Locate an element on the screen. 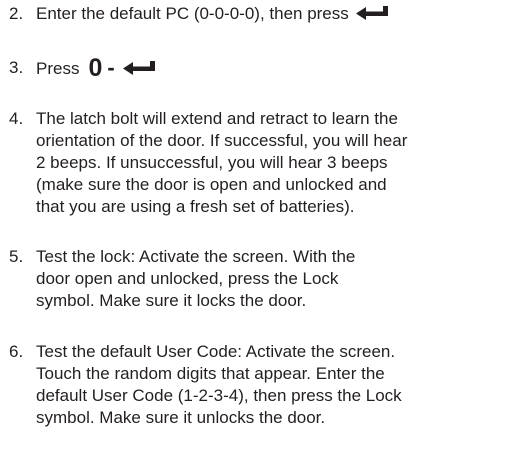 The height and width of the screenshot is (473, 510). step-line: symbol. Make sure it unlocks the door. is located at coordinates (181, 417).